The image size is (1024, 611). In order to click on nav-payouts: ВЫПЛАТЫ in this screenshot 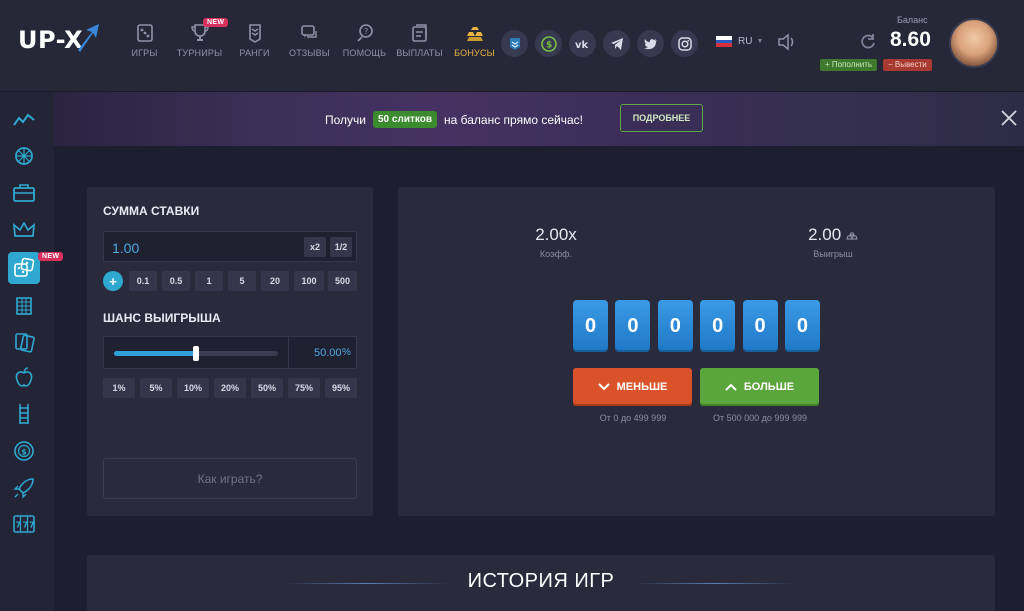, I will do `click(419, 40)`.